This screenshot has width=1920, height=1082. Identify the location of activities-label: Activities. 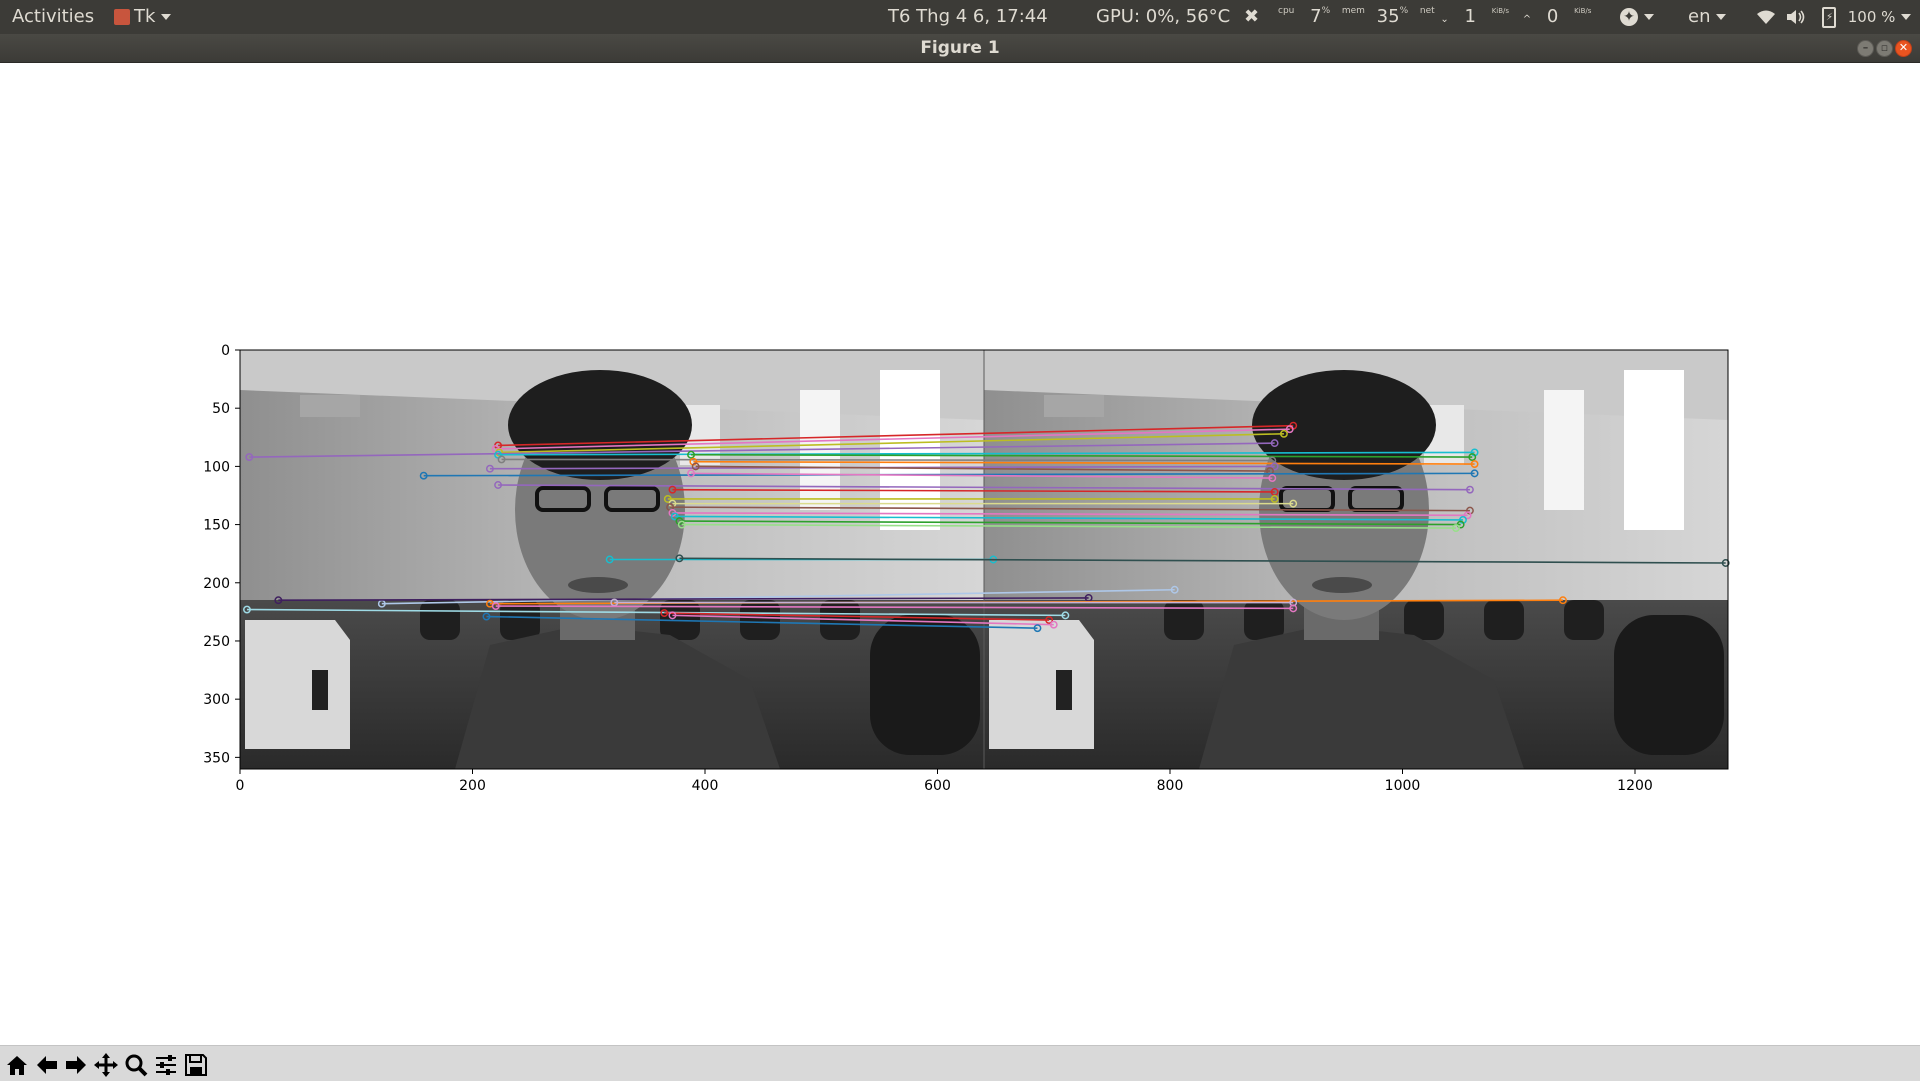
(53, 16).